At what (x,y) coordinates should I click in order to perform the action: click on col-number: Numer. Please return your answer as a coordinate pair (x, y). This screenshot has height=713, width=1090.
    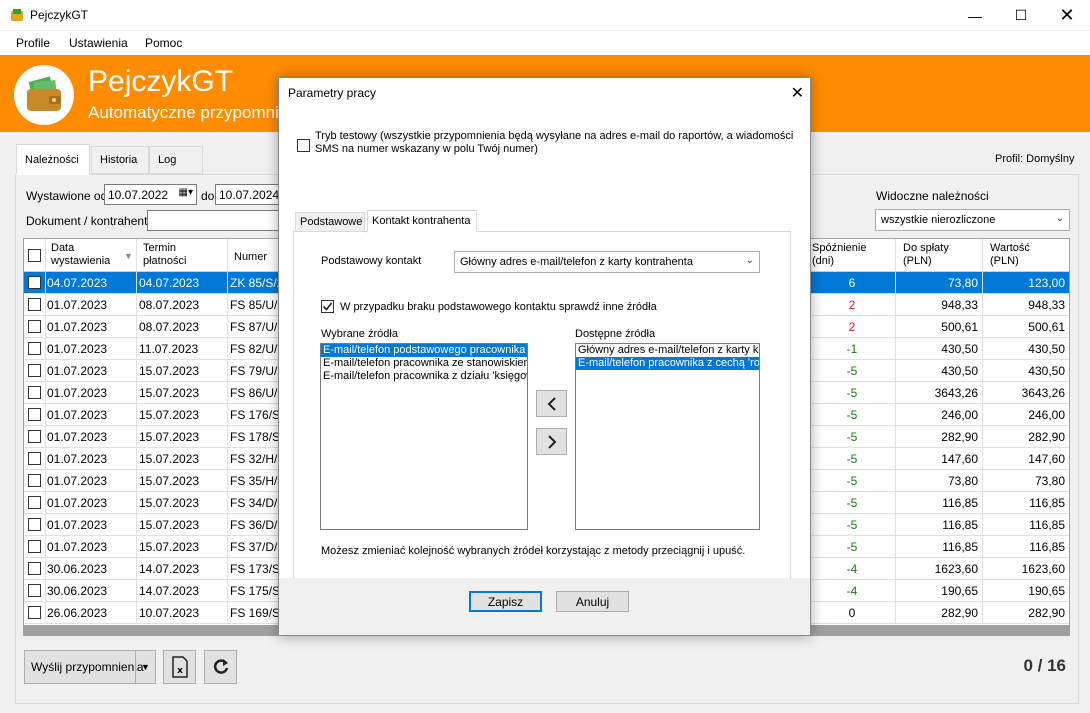
    Looking at the image, I should click on (250, 257).